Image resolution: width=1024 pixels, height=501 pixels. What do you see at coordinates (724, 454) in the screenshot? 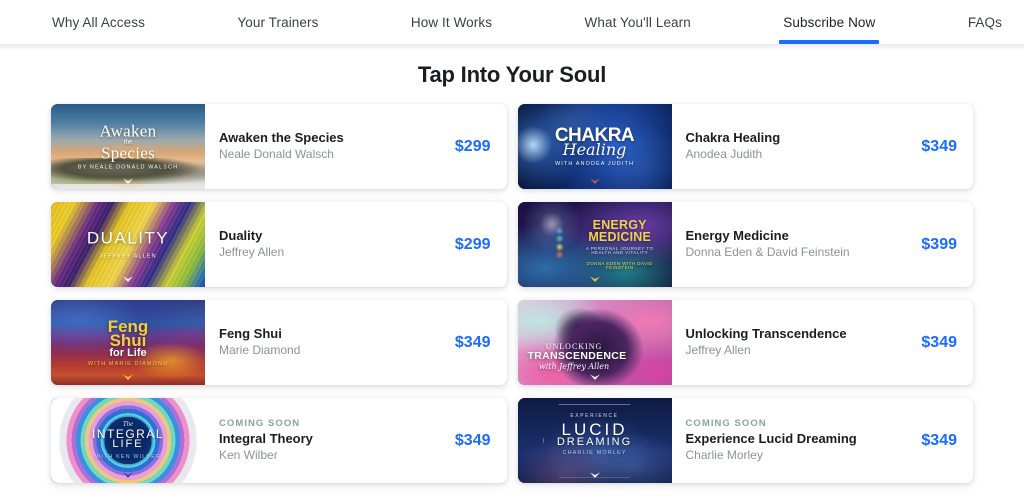
I see `course-author: Charlie Morley` at bounding box center [724, 454].